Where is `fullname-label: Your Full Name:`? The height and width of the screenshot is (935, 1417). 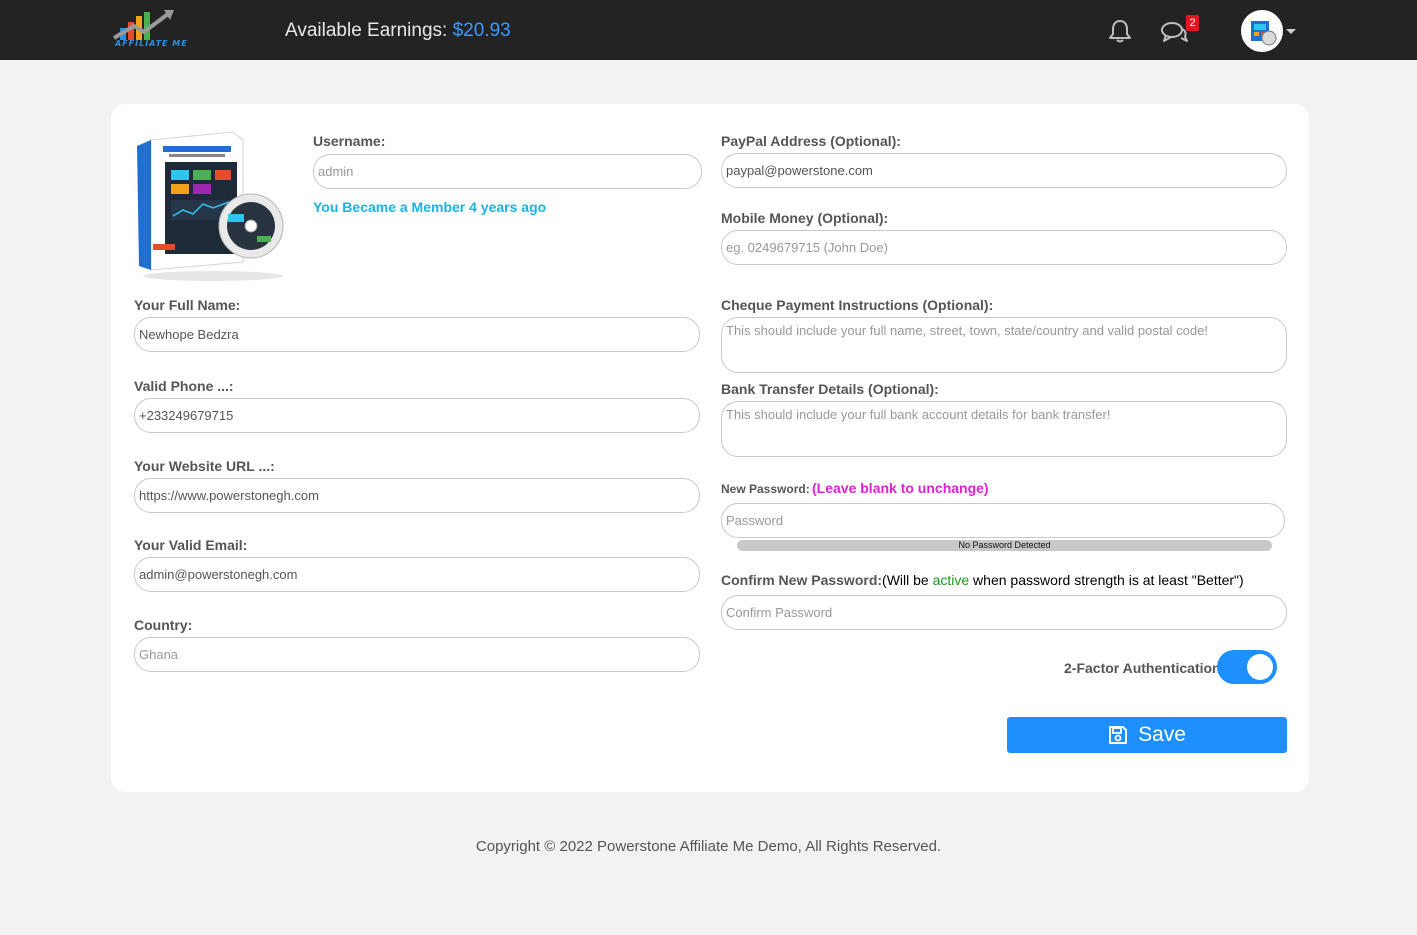 fullname-label: Your Full Name: is located at coordinates (187, 305).